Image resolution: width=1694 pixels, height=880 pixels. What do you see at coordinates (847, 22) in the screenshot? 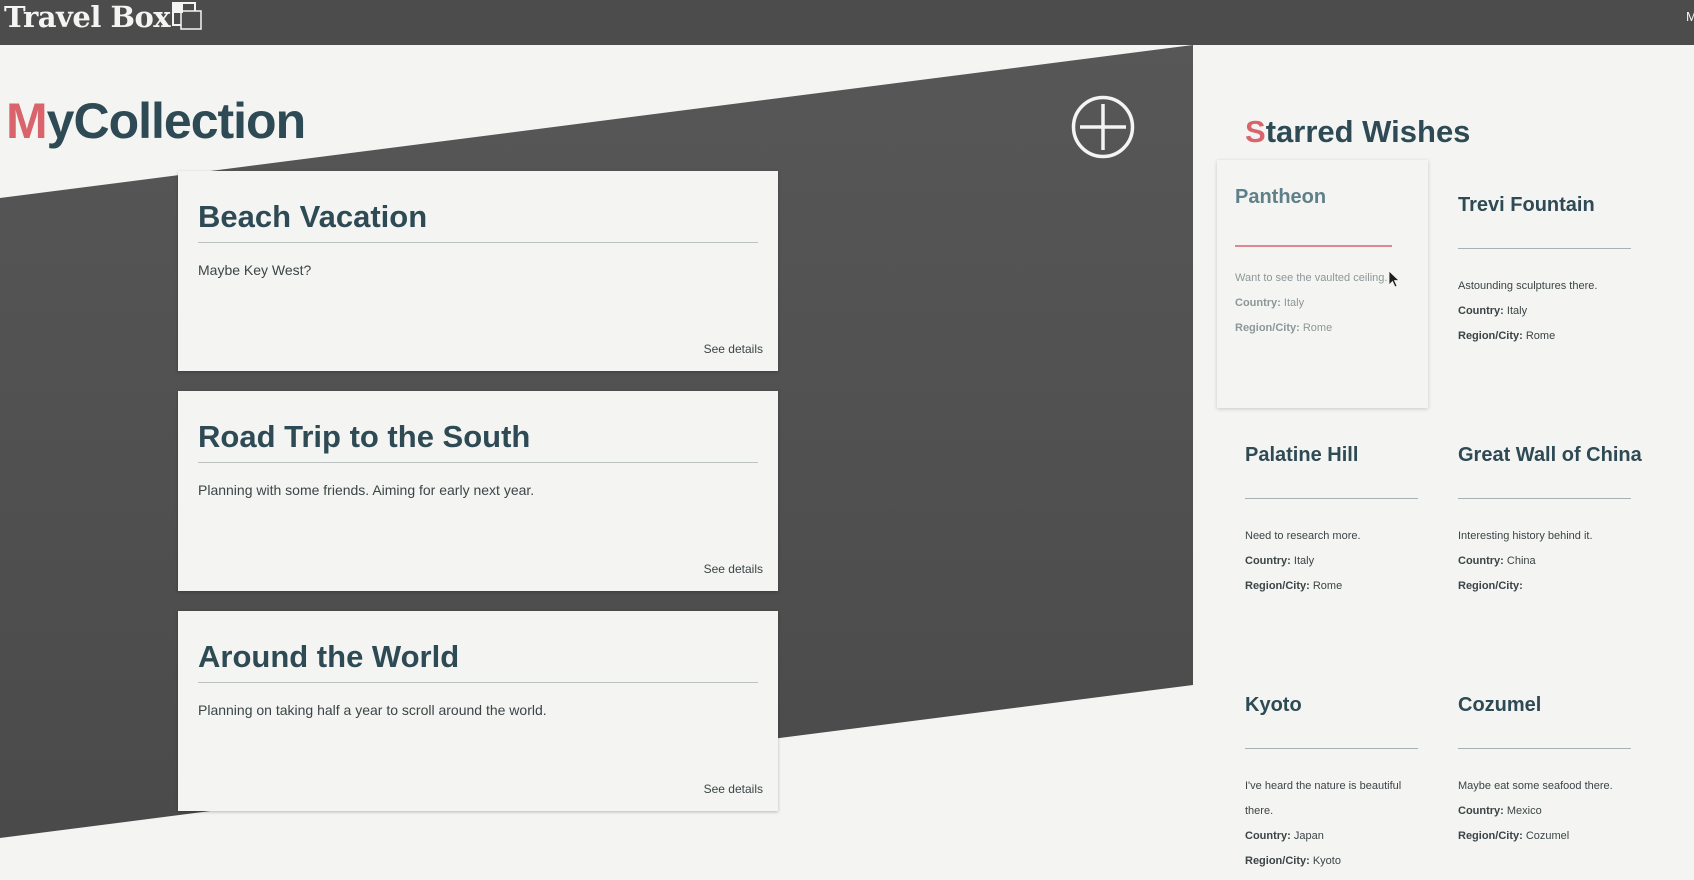
I see `top-nav-bar: Travel Box M` at bounding box center [847, 22].